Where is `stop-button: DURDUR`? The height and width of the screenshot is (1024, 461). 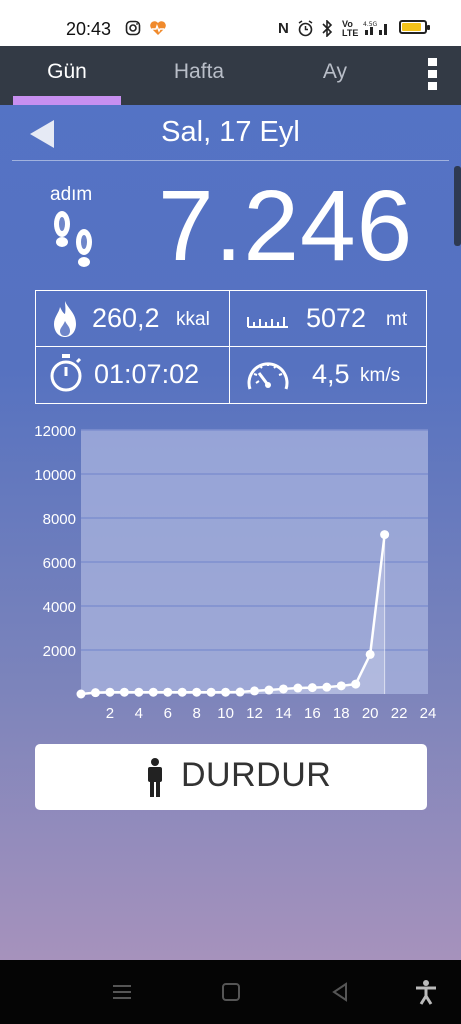
stop-button: DURDUR is located at coordinates (231, 777).